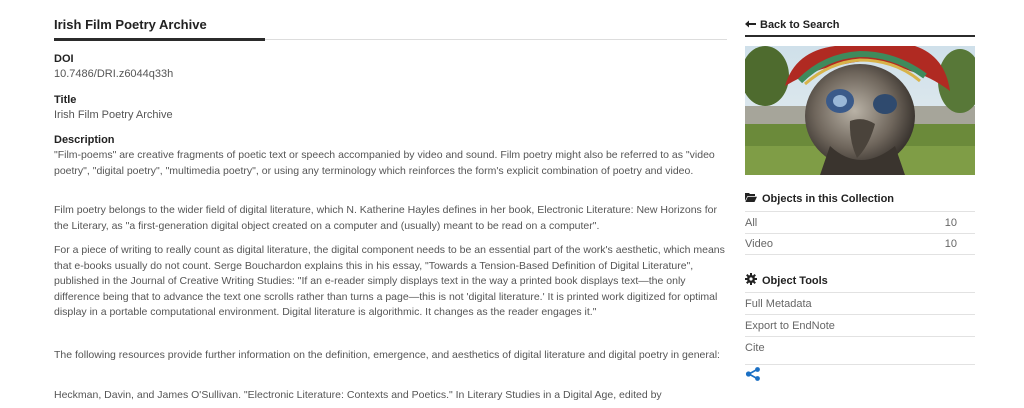 The height and width of the screenshot is (408, 1024). Describe the element at coordinates (860, 325) in the screenshot. I see `export-endnote-link: Export to EndNote` at that location.